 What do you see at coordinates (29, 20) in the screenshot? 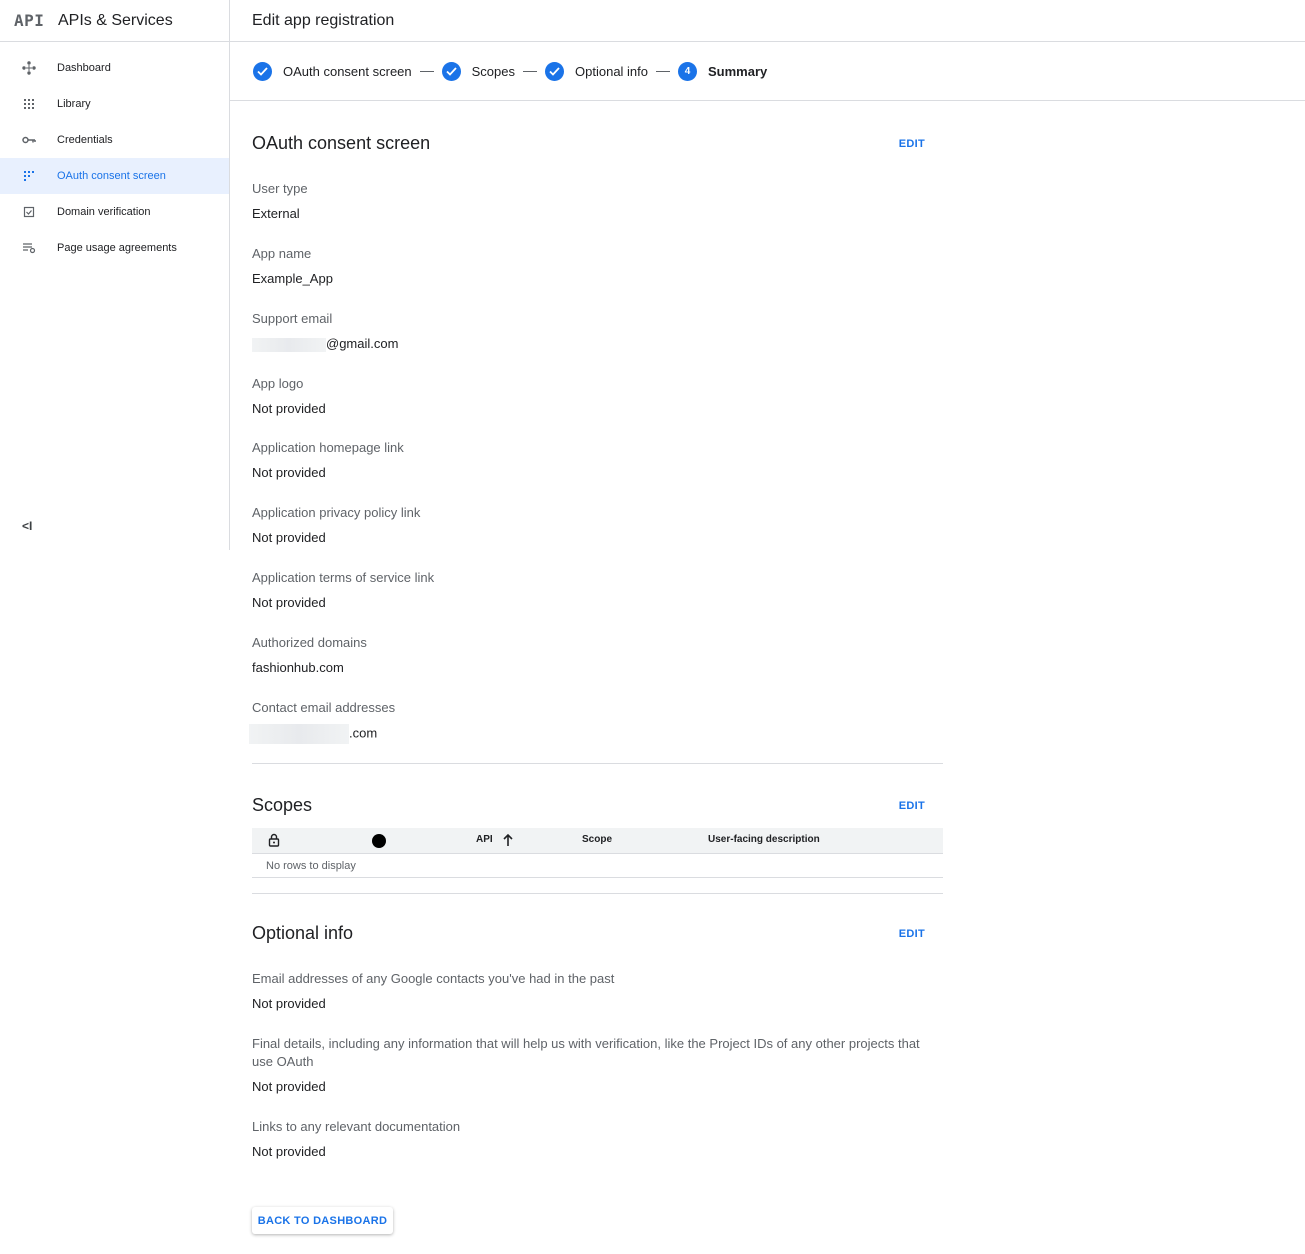
I see `api-logo: API` at bounding box center [29, 20].